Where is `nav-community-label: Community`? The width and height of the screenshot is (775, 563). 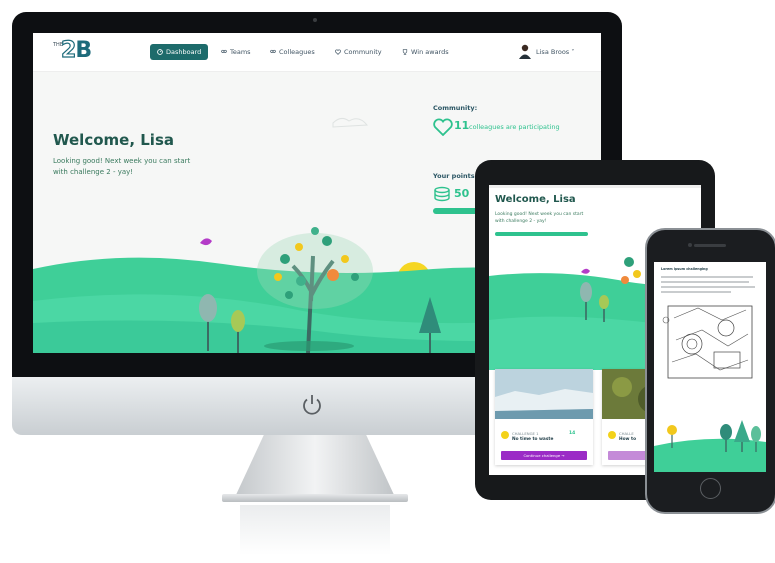 nav-community-label: Community is located at coordinates (363, 52).